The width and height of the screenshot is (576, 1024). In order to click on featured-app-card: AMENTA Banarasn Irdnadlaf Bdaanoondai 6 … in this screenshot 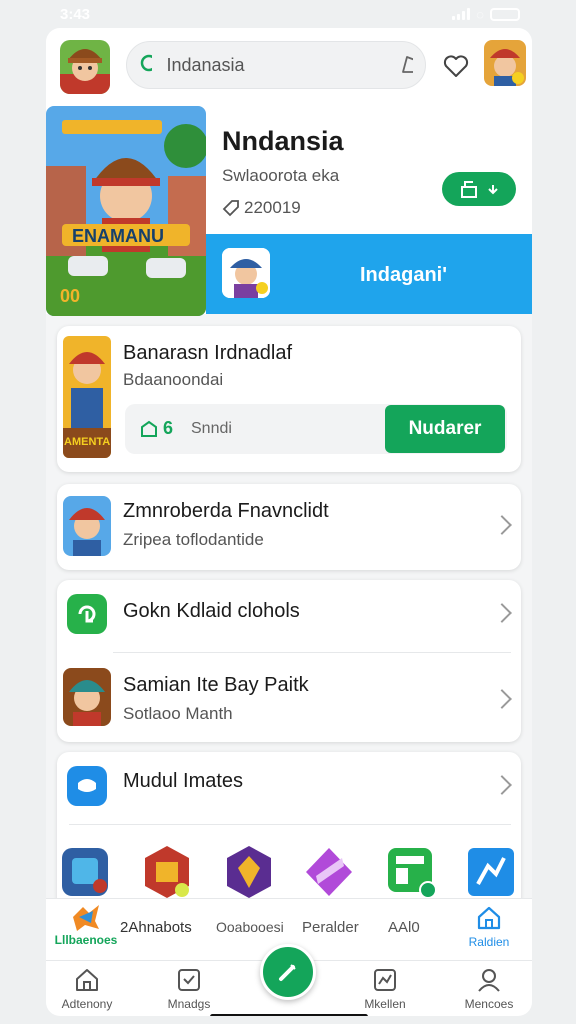, I will do `click(289, 399)`.